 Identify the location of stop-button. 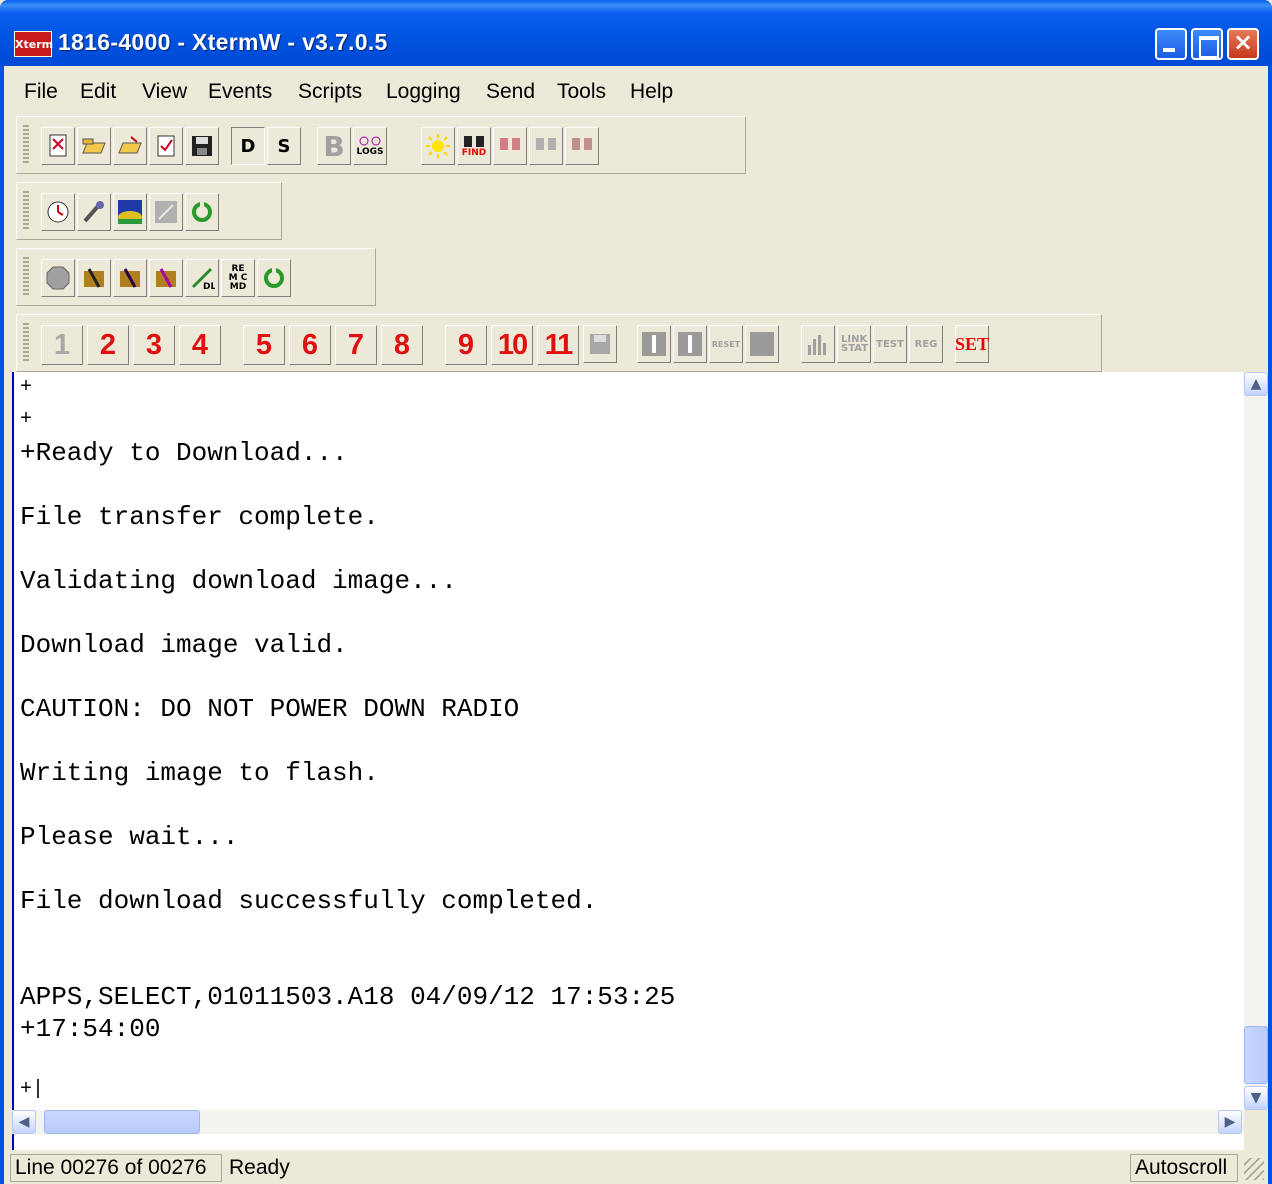
(58, 278).